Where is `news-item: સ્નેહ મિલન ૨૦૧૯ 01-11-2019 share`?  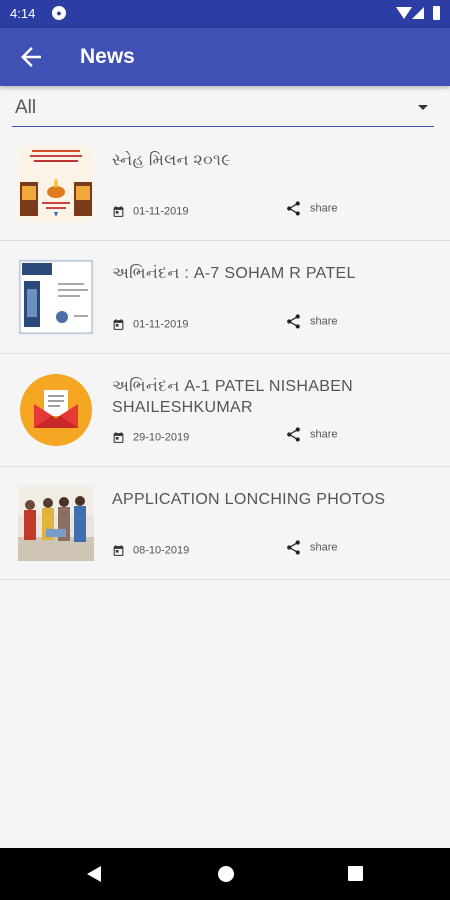 news-item: સ્નેહ મિલન ૨૦૧૯ 01-11-2019 share is located at coordinates (225, 184).